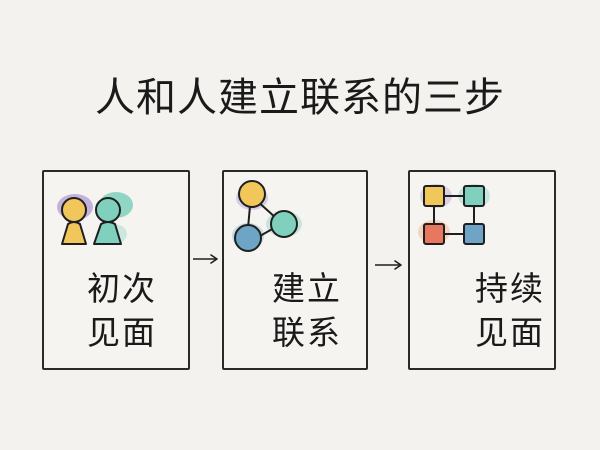 Image resolution: width=600 pixels, height=450 pixels. I want to click on grid-network-icon, so click(454, 214).